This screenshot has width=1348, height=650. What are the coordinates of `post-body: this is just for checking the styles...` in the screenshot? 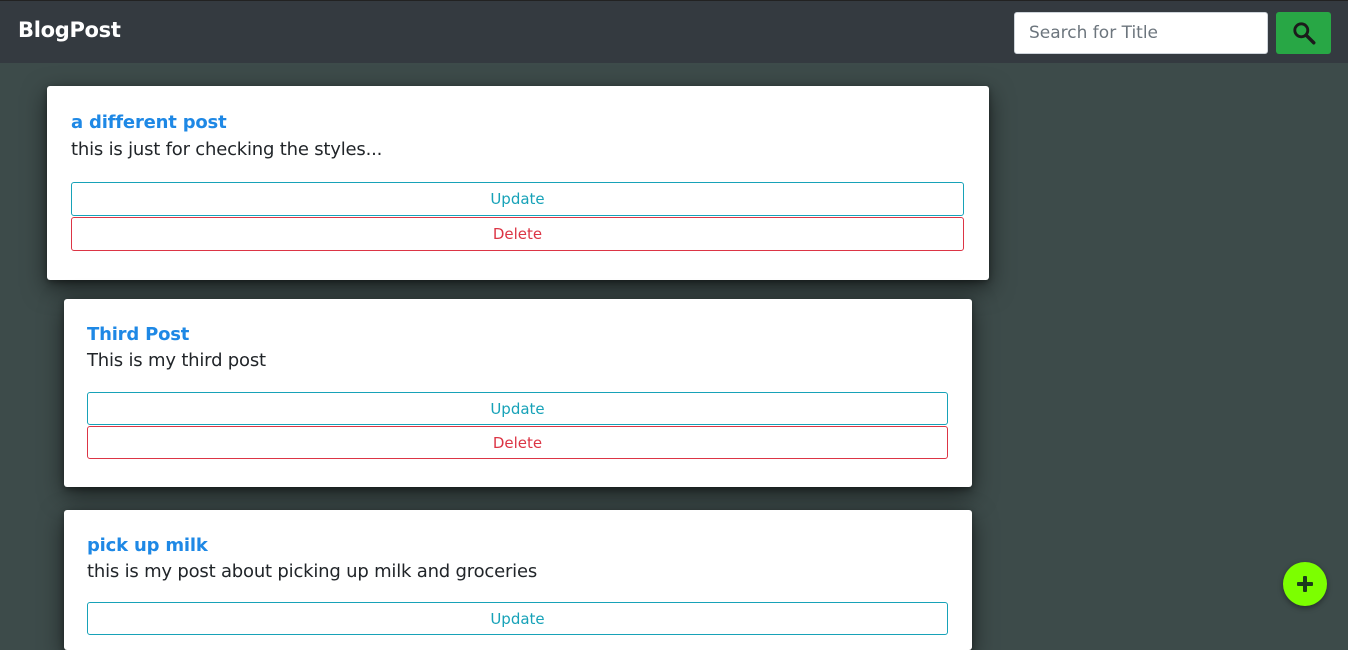 It's located at (227, 149).